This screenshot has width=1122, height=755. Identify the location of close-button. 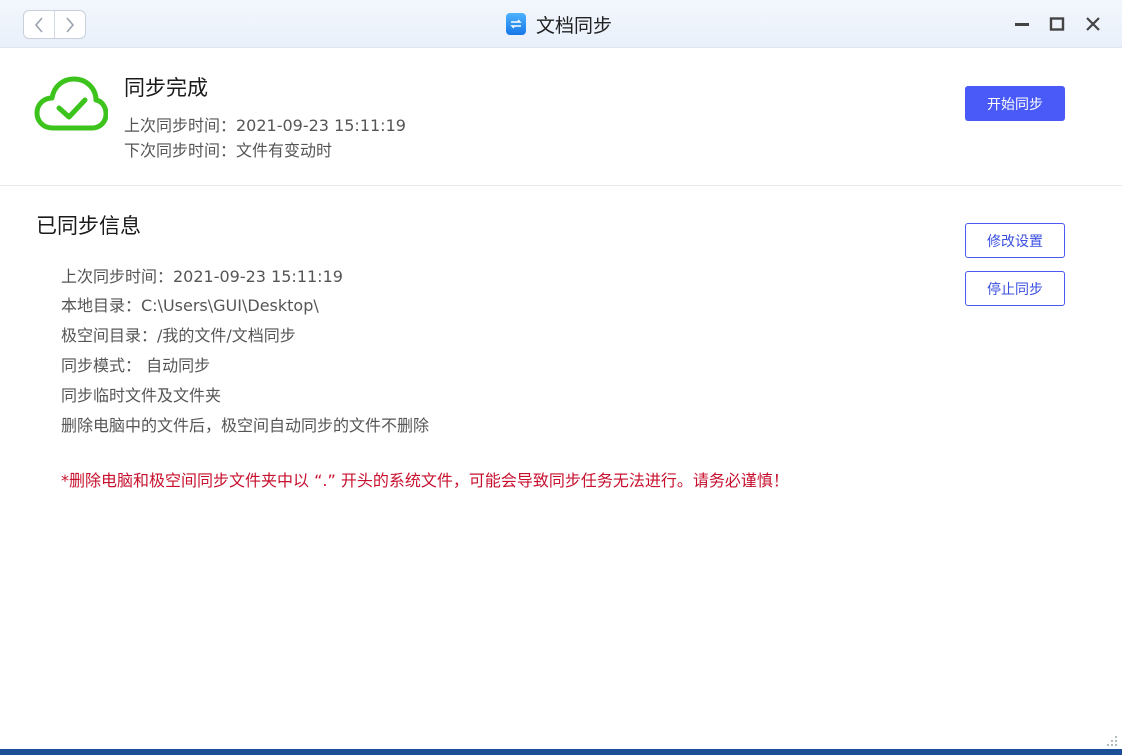
(1093, 24).